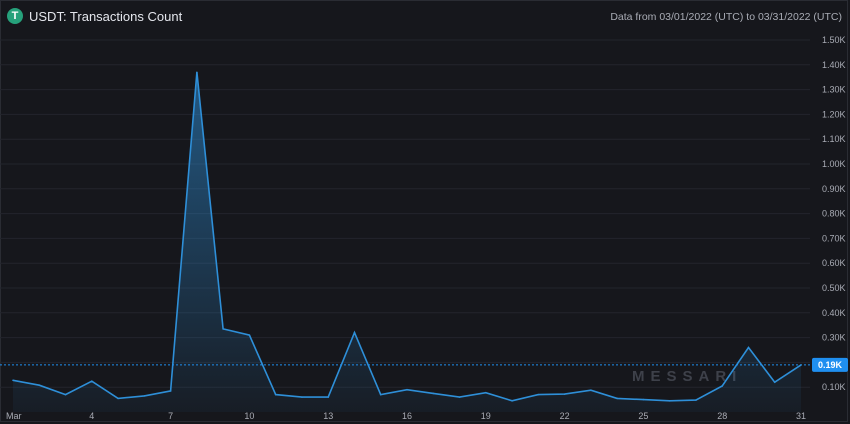 The height and width of the screenshot is (424, 850). What do you see at coordinates (834, 238) in the screenshot?
I see `y-tick-label: 0.70K` at bounding box center [834, 238].